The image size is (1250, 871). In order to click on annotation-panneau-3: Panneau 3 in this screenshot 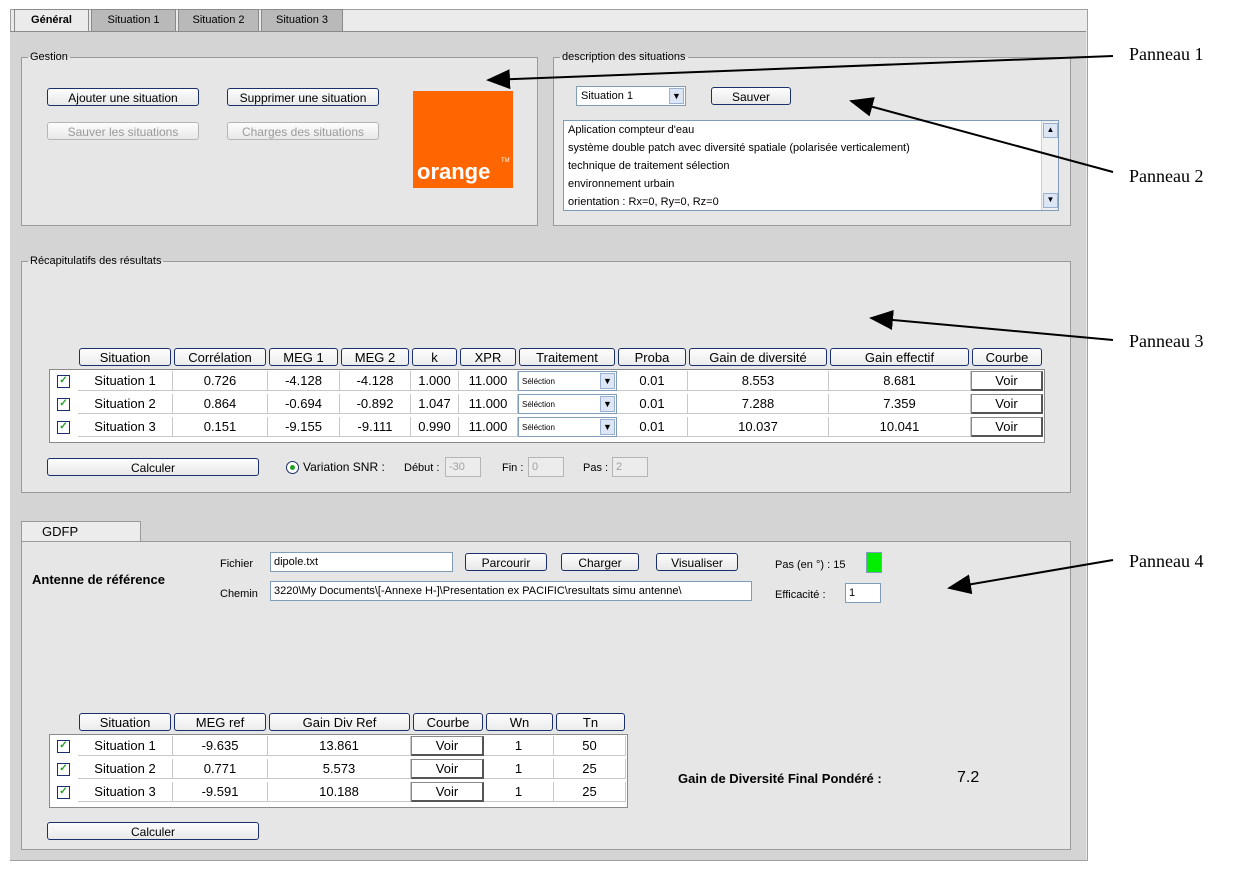, I will do `click(1166, 341)`.